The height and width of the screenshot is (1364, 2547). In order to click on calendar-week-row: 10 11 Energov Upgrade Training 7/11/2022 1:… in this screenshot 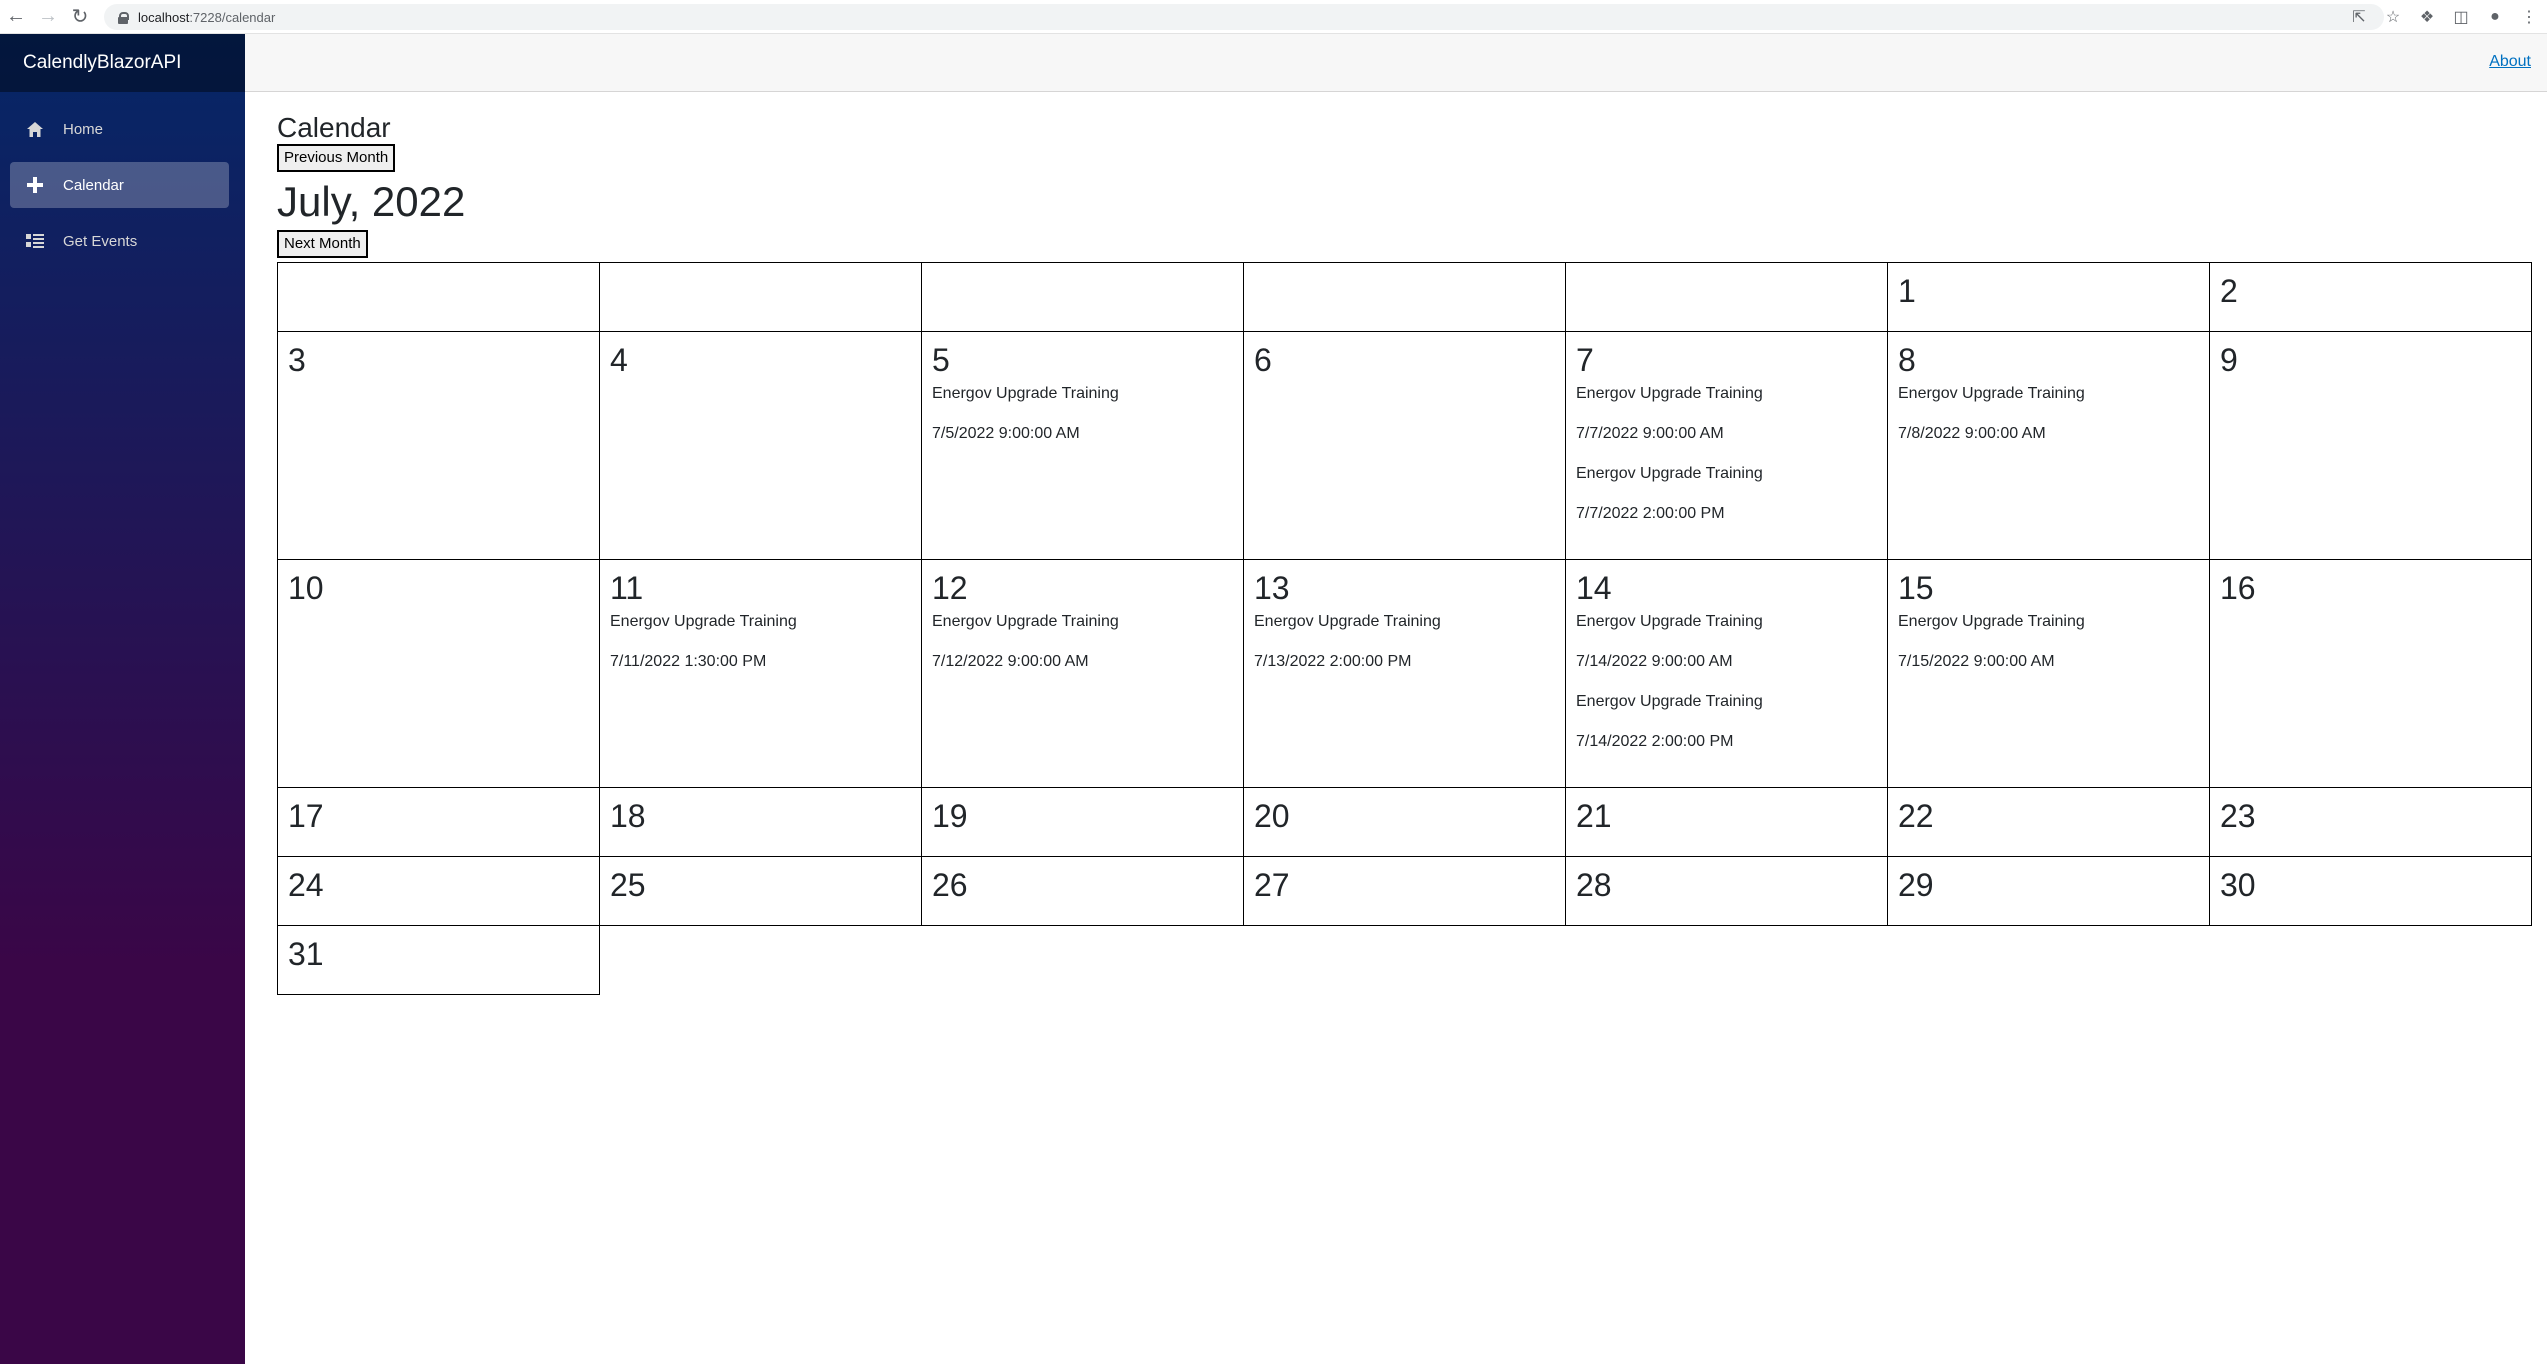, I will do `click(1404, 673)`.